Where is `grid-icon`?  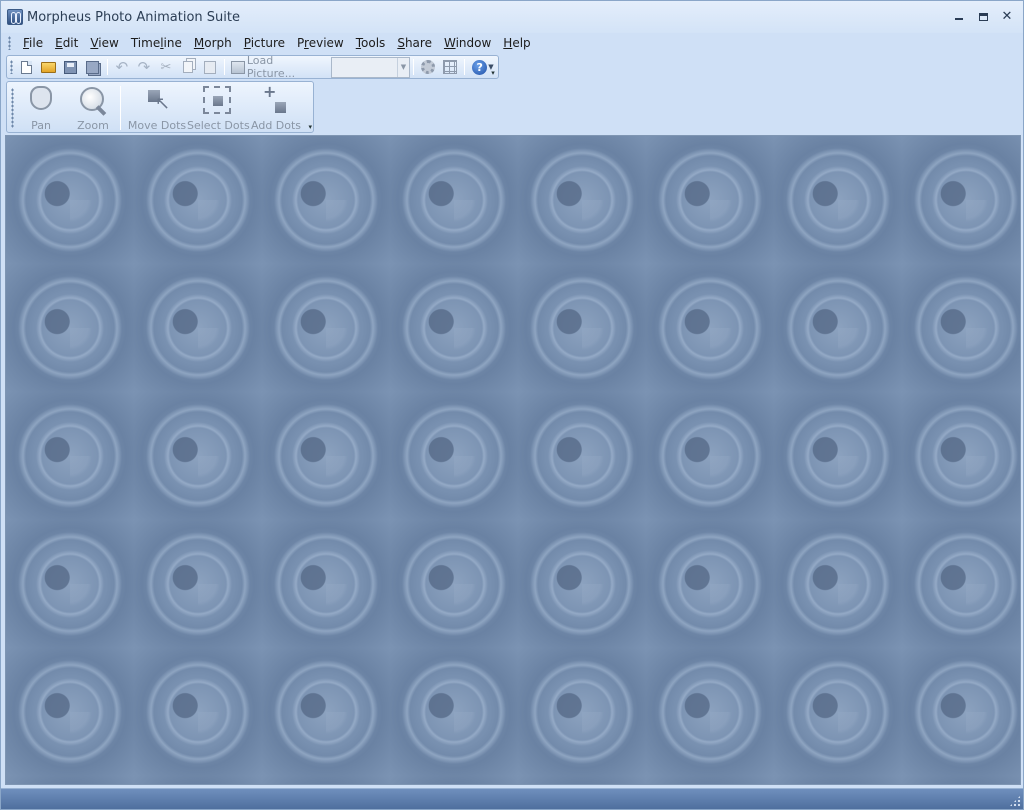
grid-icon is located at coordinates (449, 67).